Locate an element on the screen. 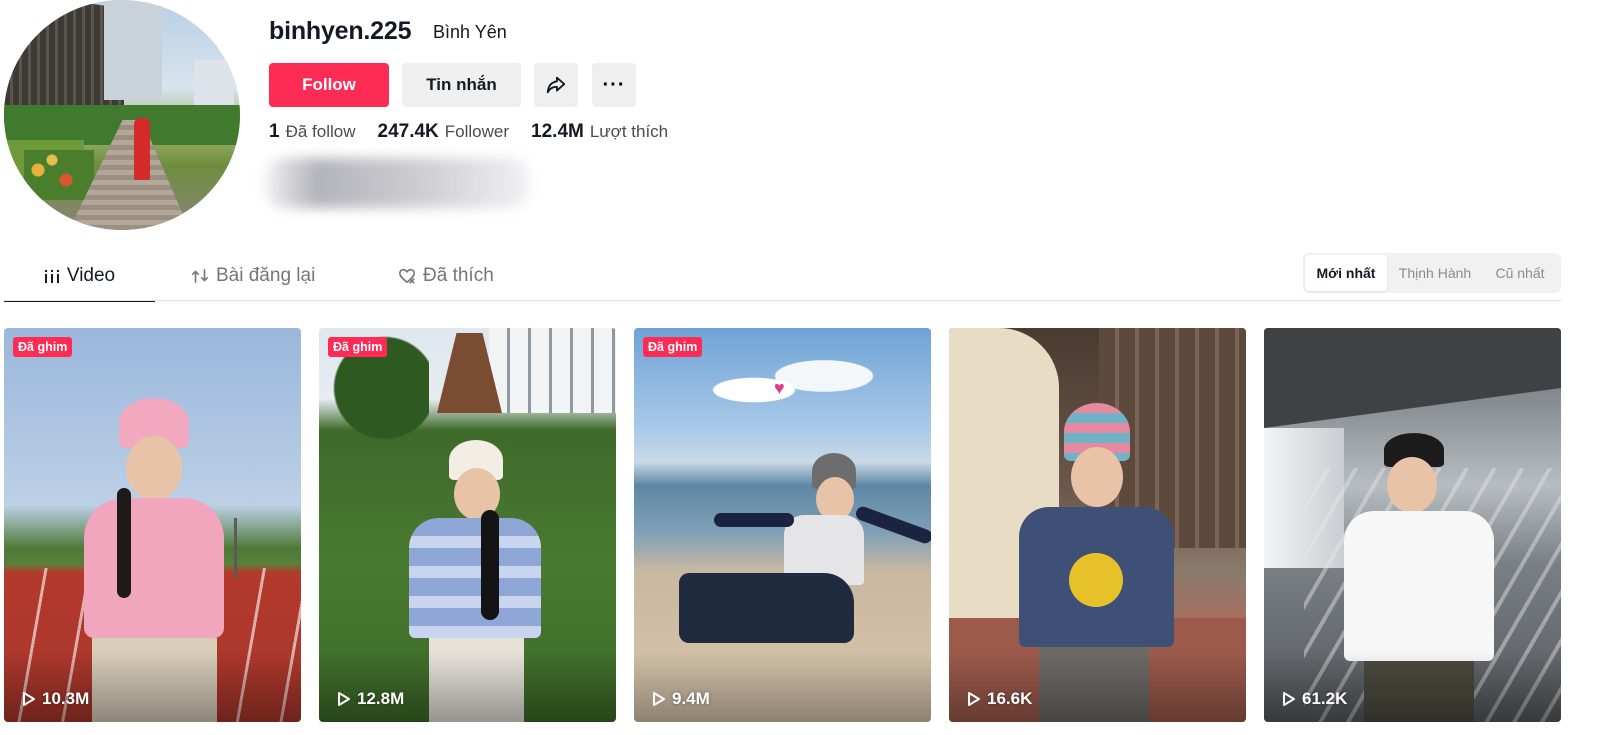 This screenshot has width=1597, height=735. video-views-count: 9.4M is located at coordinates (691, 698).